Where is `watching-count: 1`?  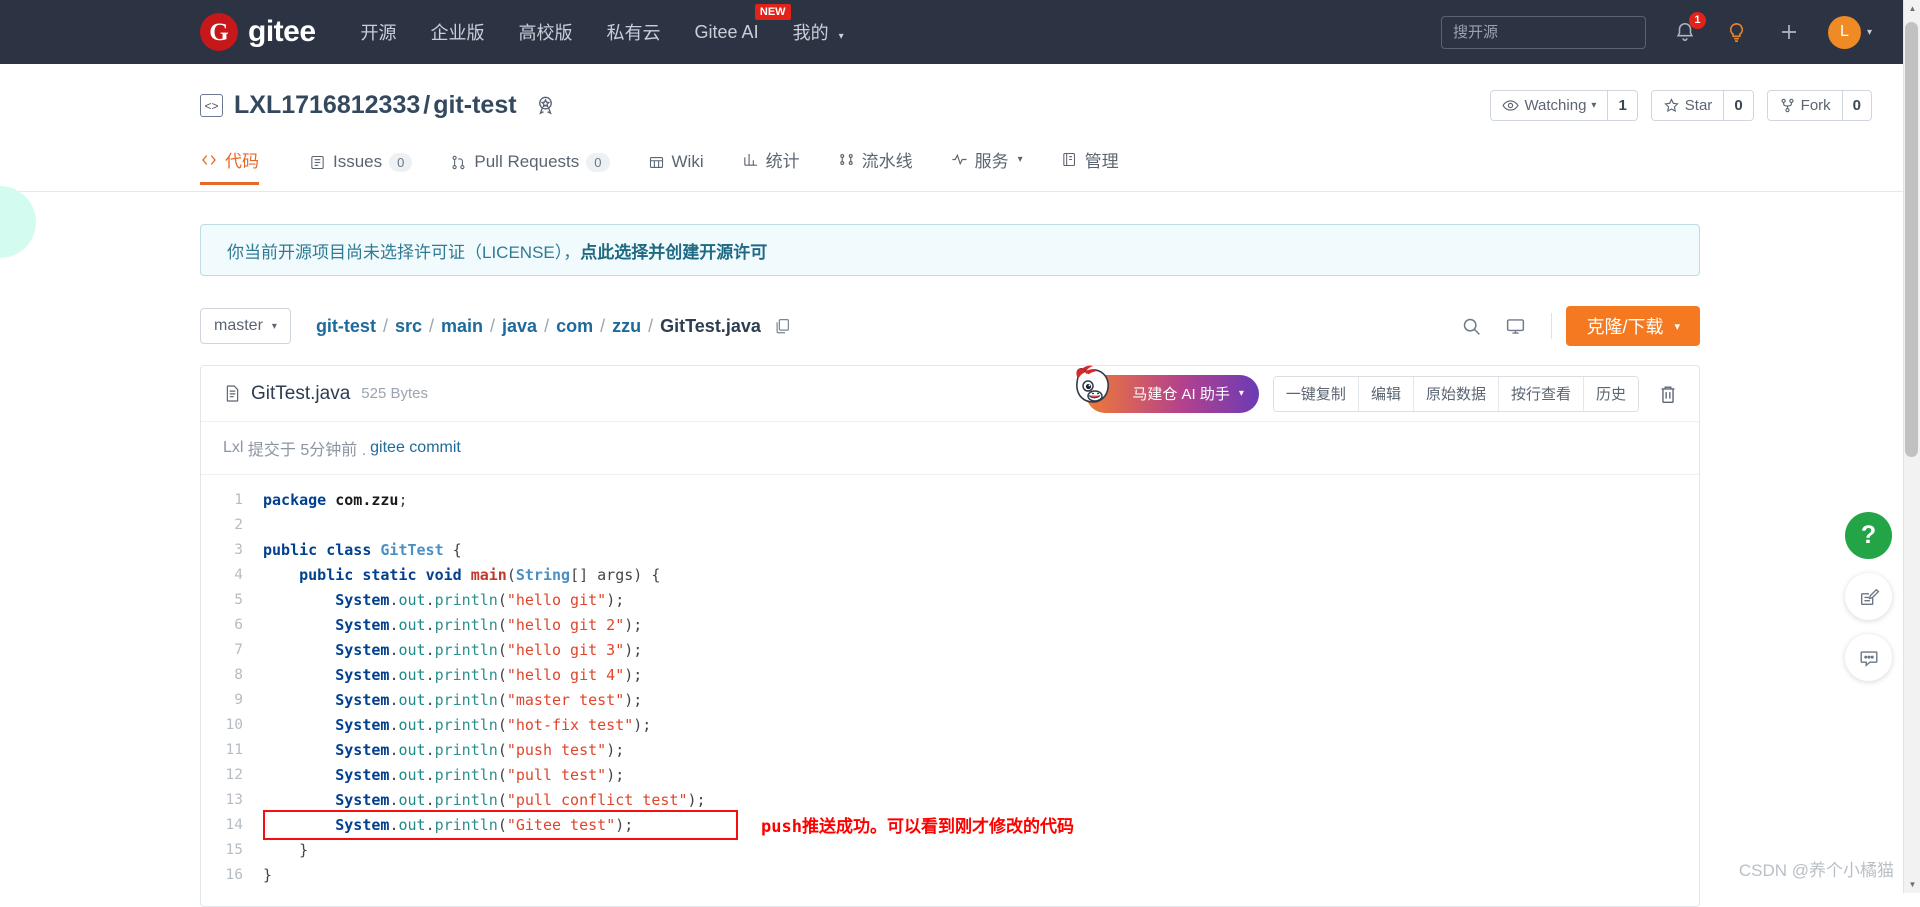
watching-count: 1 is located at coordinates (1622, 105).